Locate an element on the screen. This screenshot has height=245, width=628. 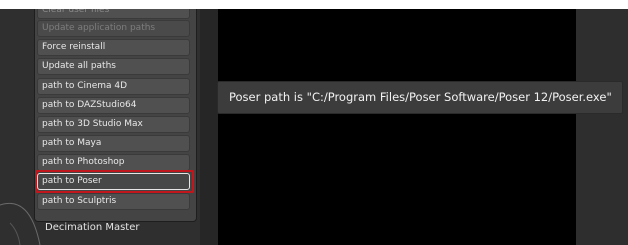
path-to-poser-button: path to Poser is located at coordinates (113, 181).